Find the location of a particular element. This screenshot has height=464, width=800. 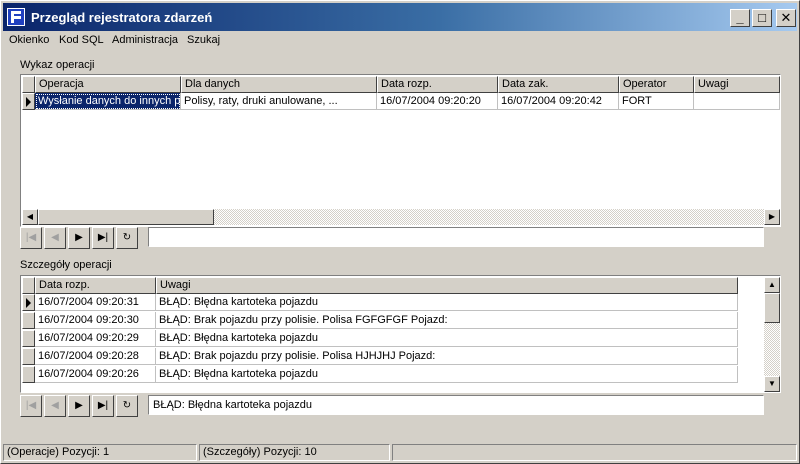

details-cell-date: 16/07/2004 09:20:30 is located at coordinates (95, 320).